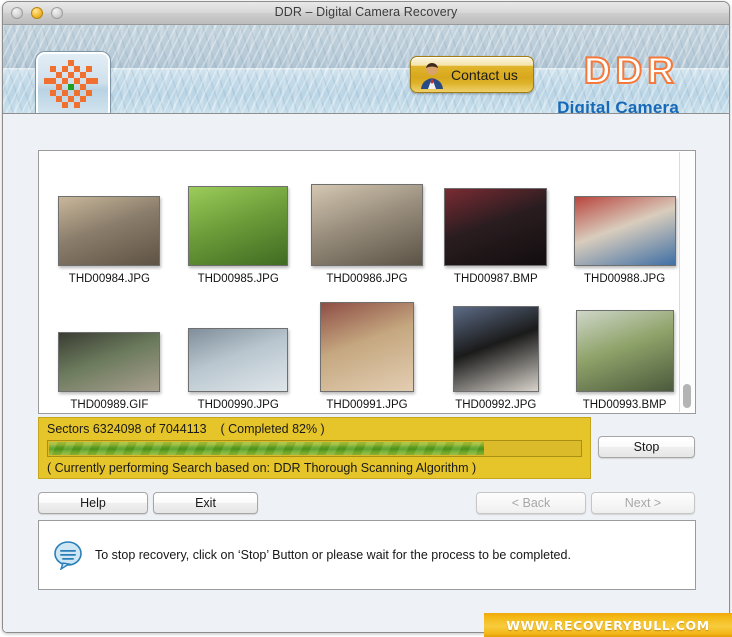 This screenshot has height=637, width=732. I want to click on thumbnail-item: THD00989.GIF, so click(109, 371).